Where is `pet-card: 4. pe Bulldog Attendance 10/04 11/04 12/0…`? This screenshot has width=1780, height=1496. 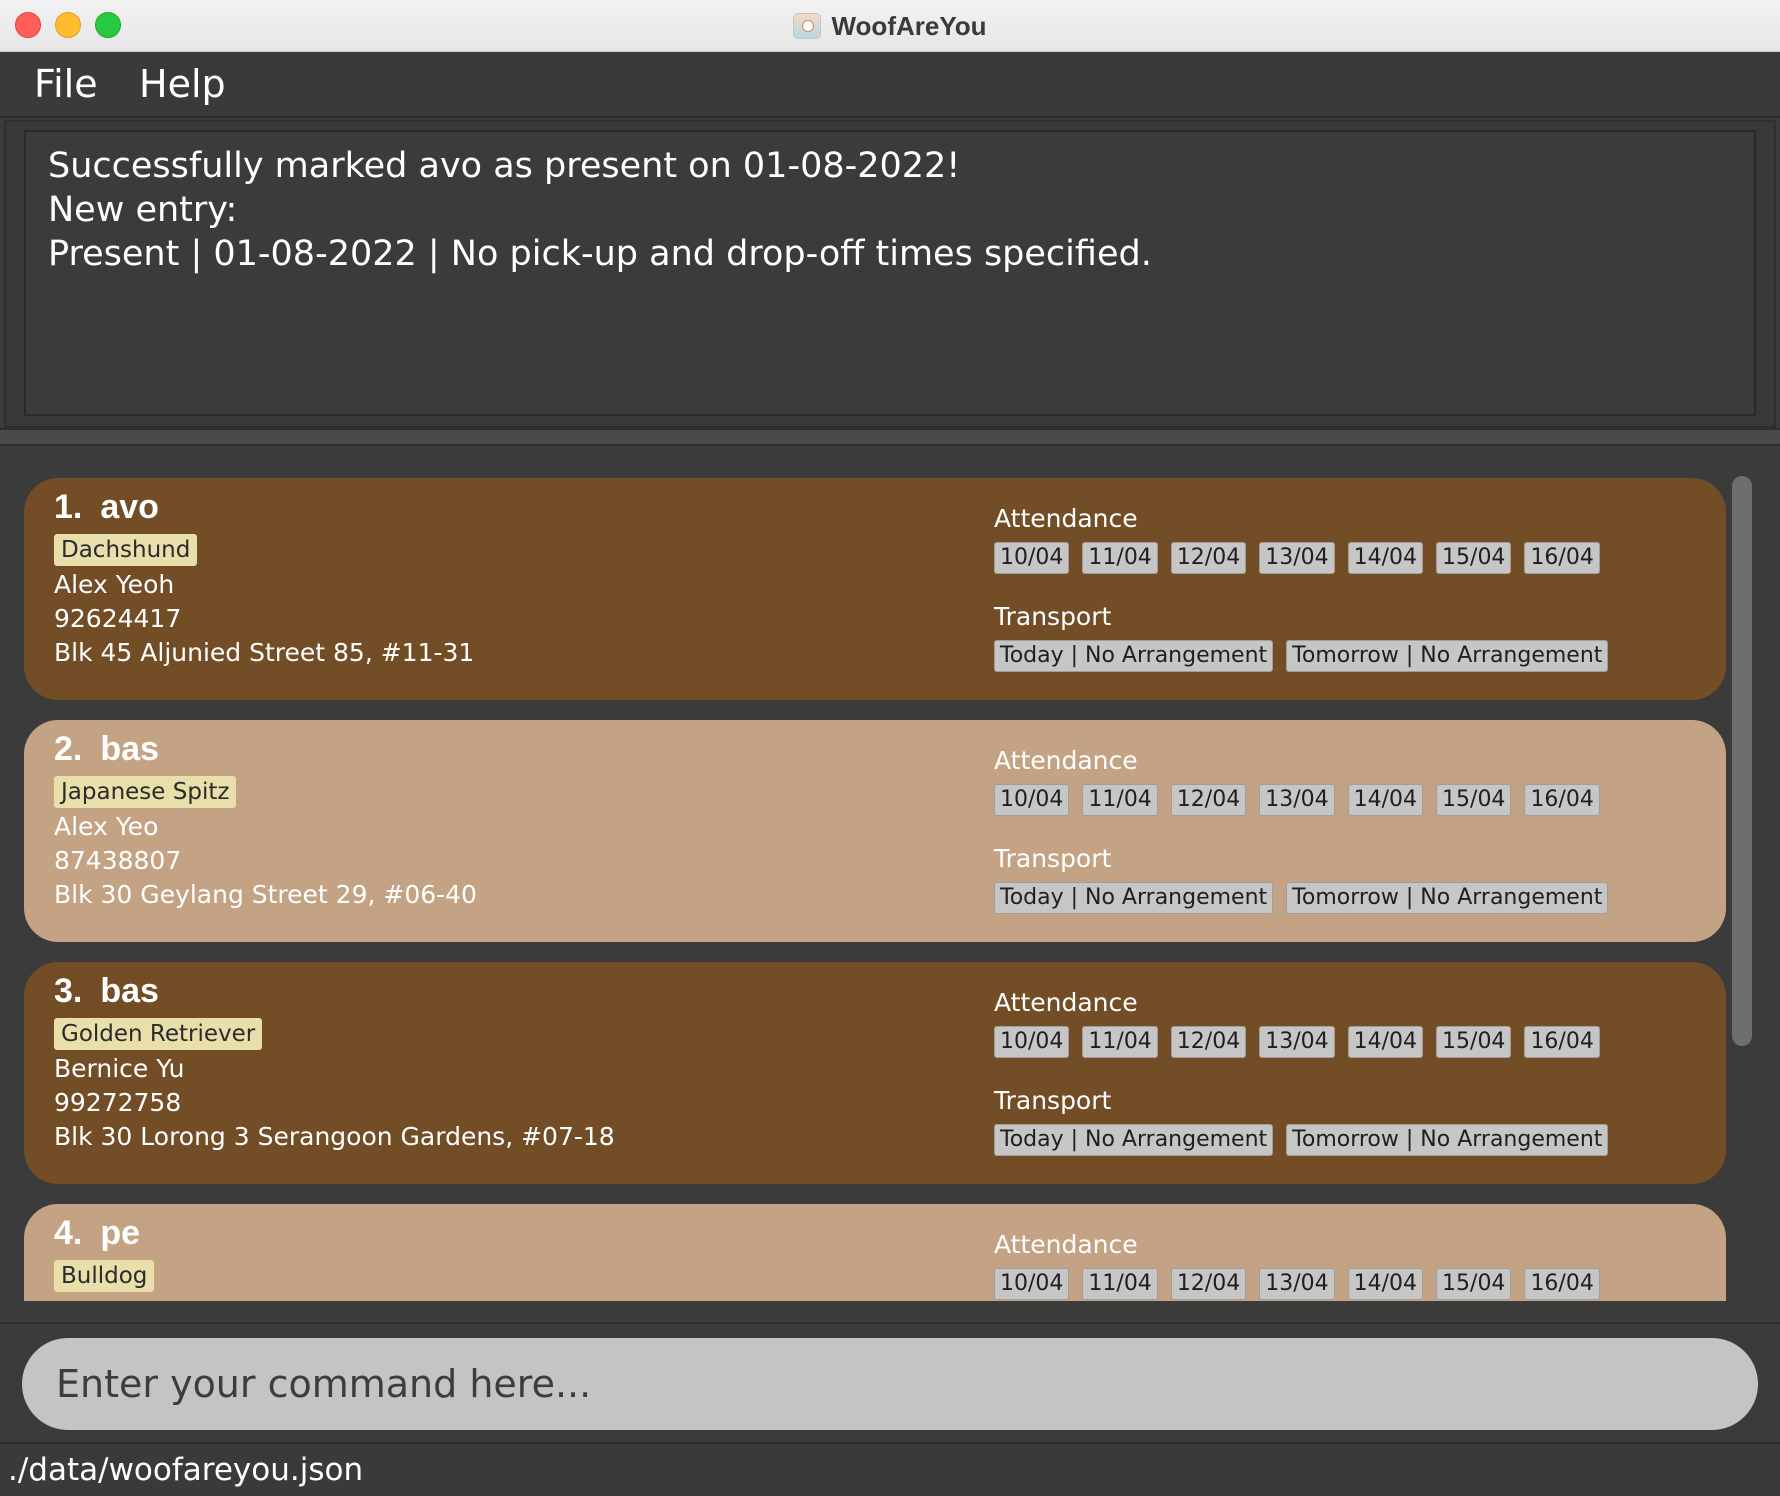 pet-card: 4. pe Bulldog Attendance 10/04 11/04 12/0… is located at coordinates (875, 1252).